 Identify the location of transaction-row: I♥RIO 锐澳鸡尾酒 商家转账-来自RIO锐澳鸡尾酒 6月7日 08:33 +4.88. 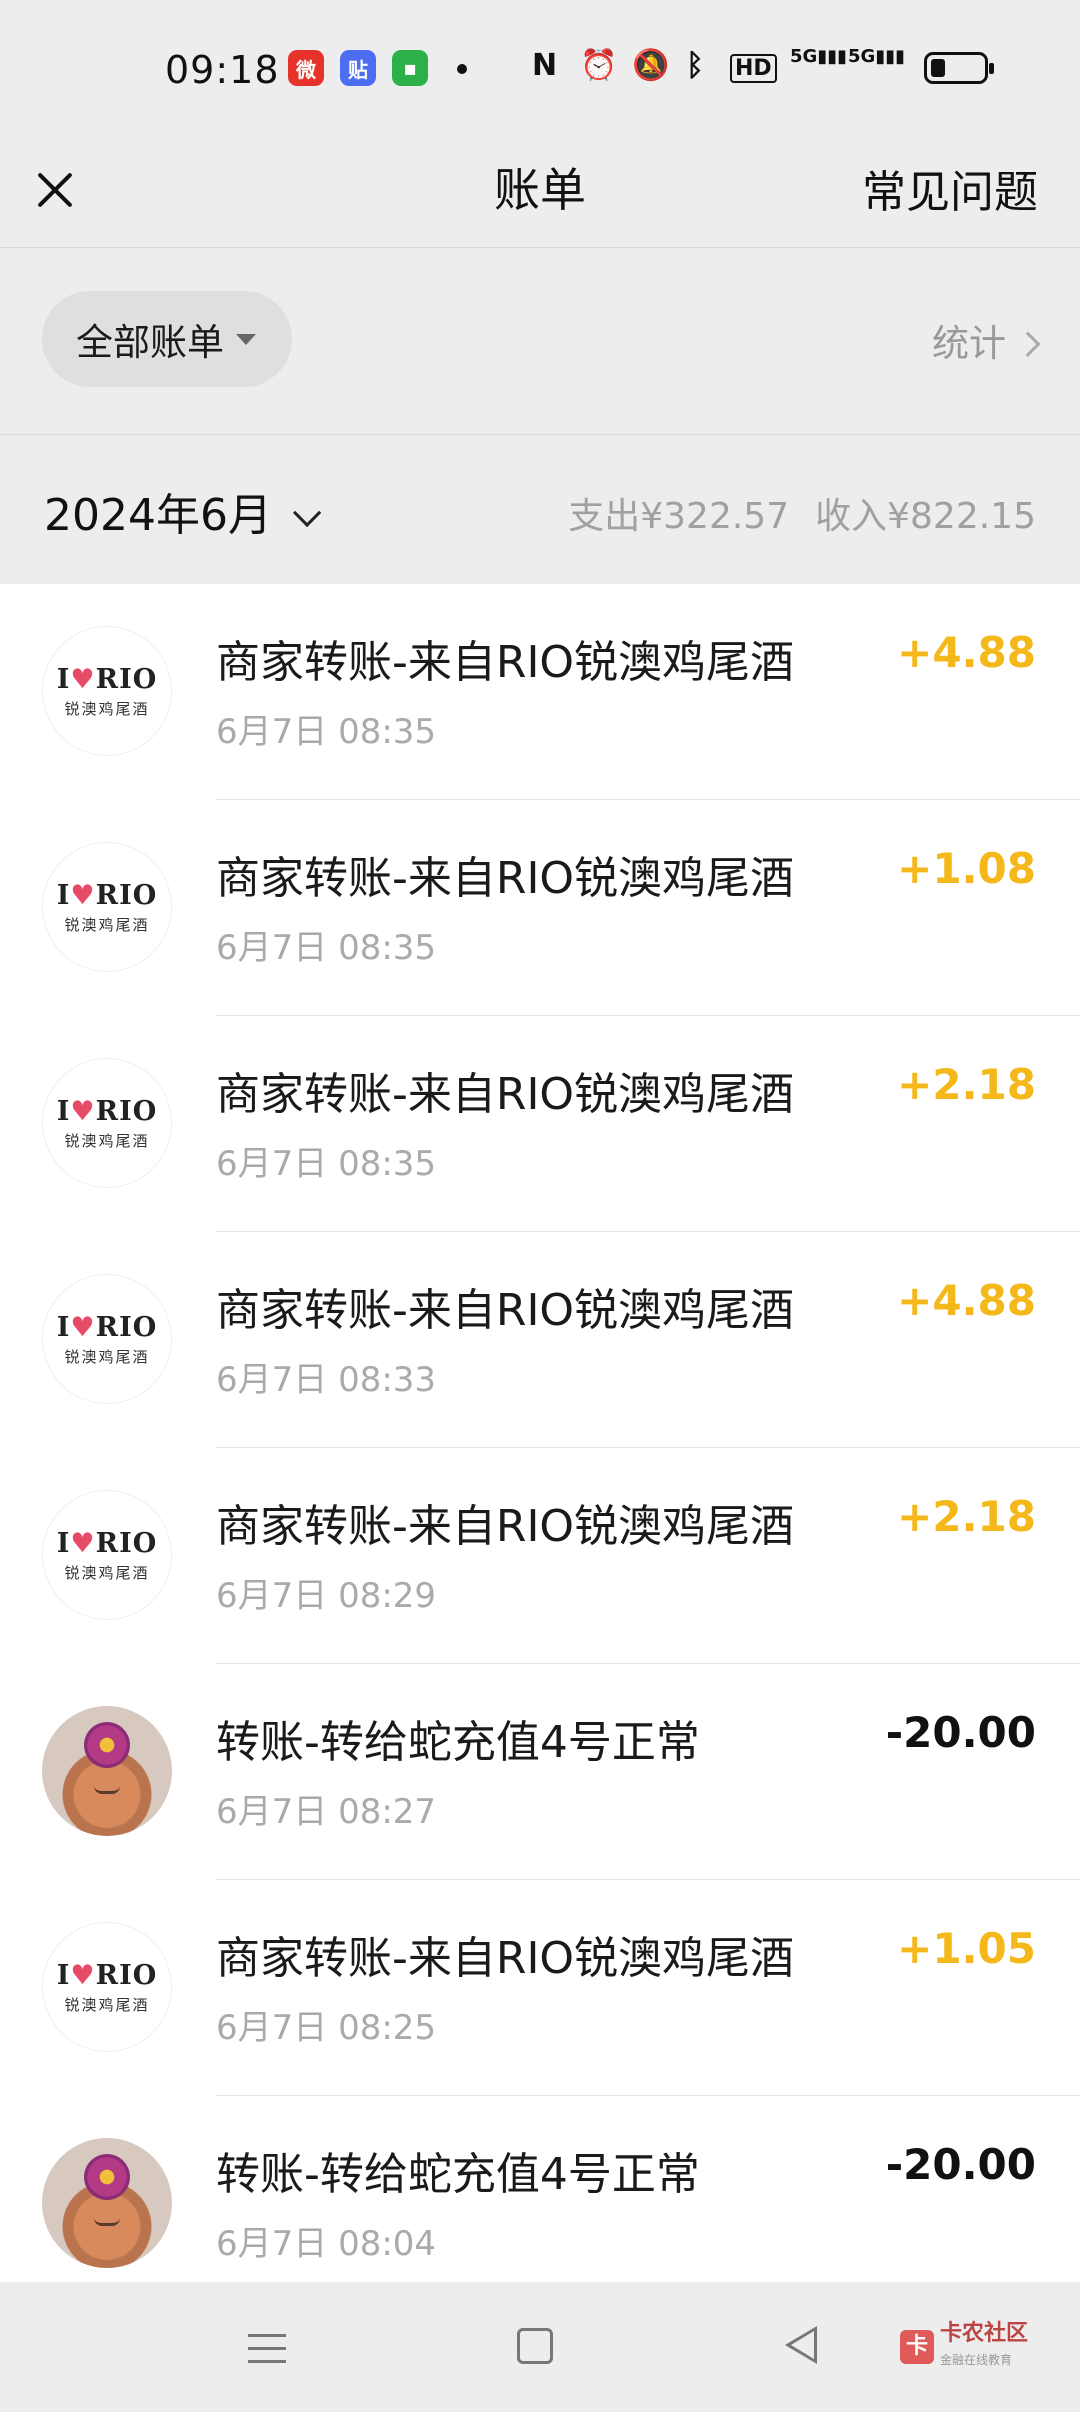
(540, 1340).